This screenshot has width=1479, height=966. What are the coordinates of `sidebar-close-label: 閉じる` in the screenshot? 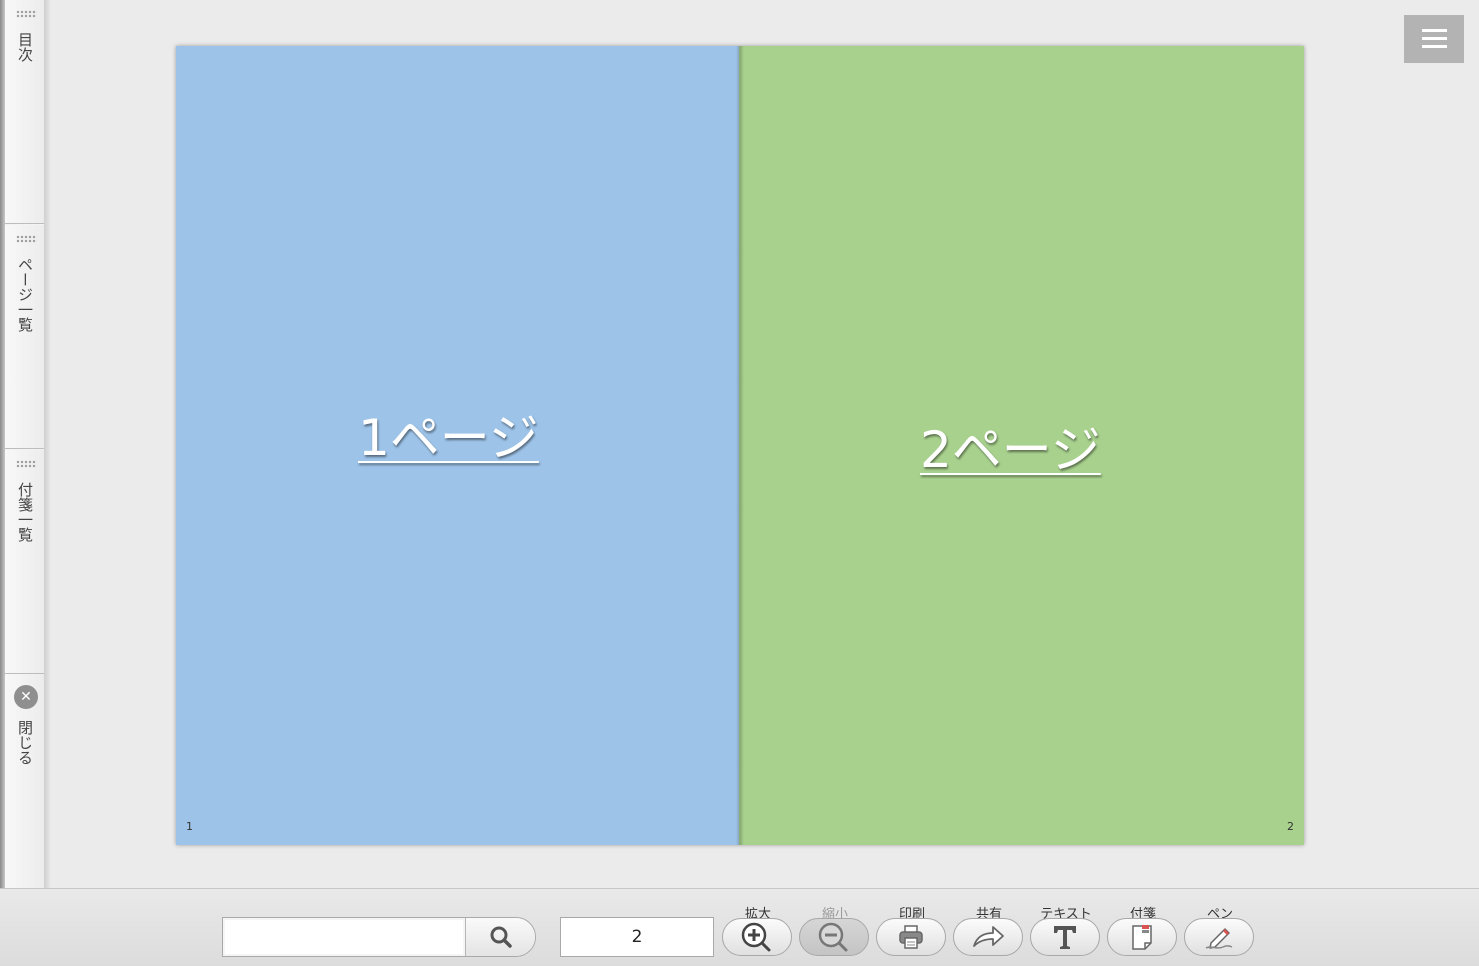 It's located at (25, 742).